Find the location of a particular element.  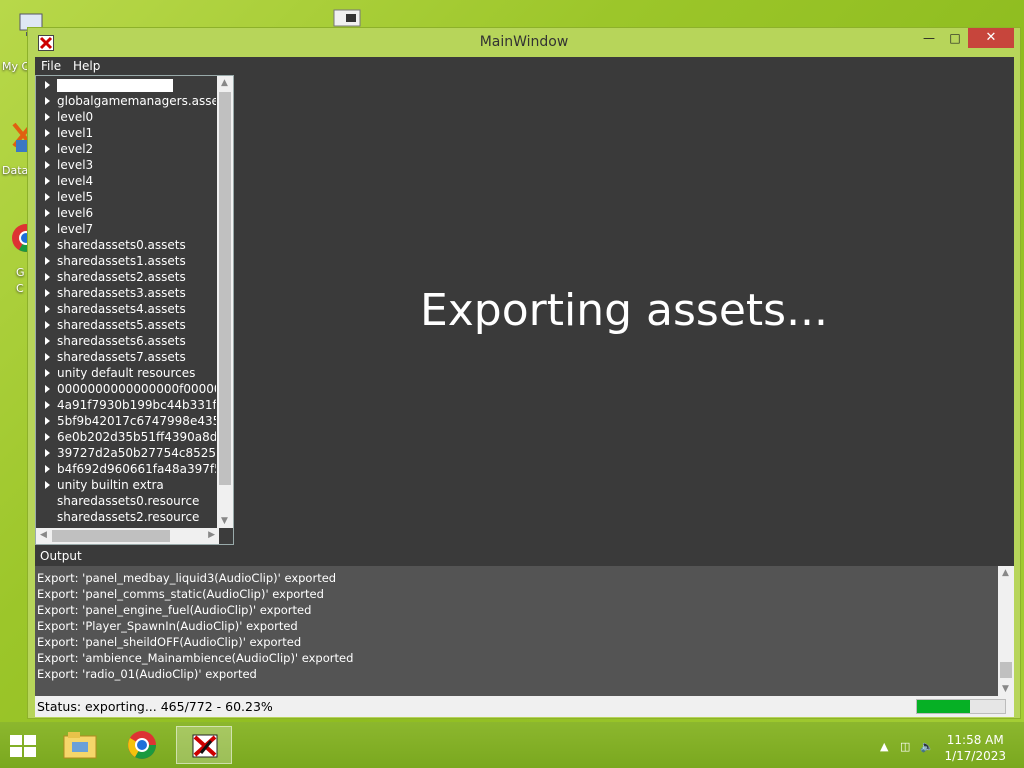

output-header: Output is located at coordinates (524, 555).